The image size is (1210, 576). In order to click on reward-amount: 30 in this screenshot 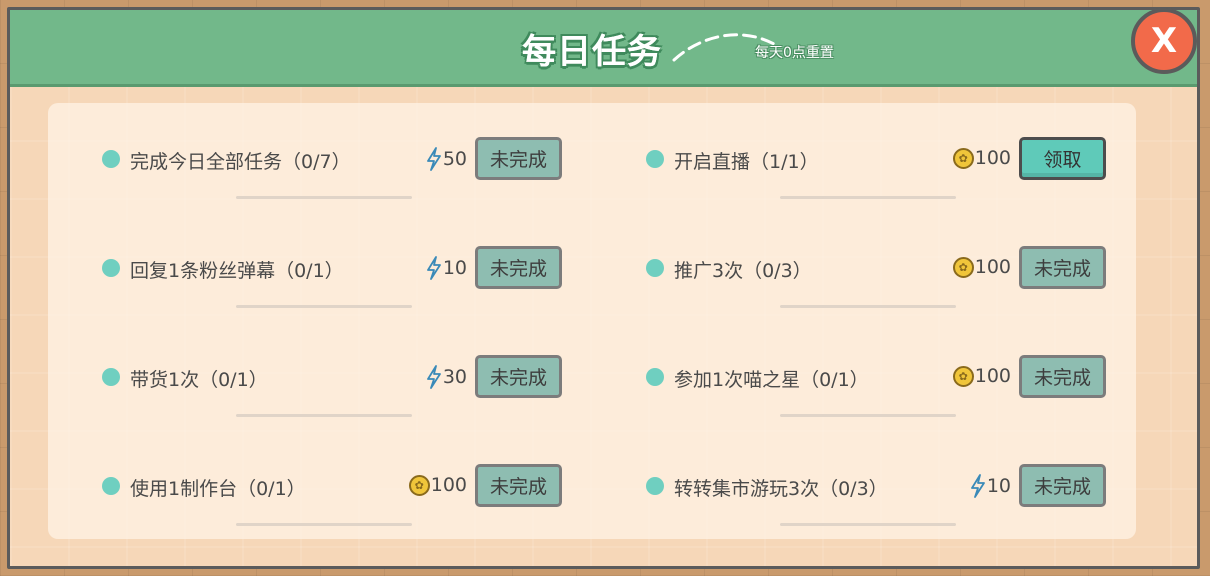, I will do `click(454, 377)`.